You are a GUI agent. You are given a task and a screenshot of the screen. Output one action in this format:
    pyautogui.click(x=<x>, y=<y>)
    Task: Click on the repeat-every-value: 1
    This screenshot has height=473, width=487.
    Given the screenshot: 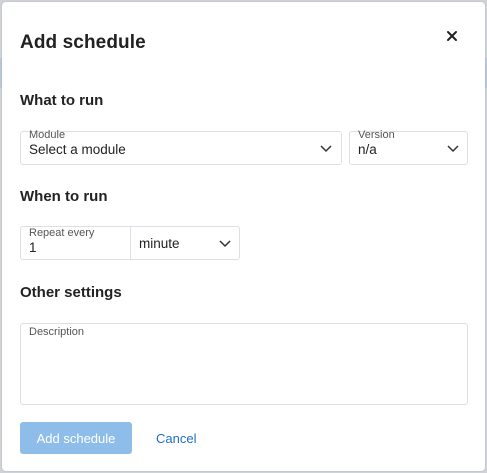 What is the action you would take?
    pyautogui.click(x=33, y=247)
    